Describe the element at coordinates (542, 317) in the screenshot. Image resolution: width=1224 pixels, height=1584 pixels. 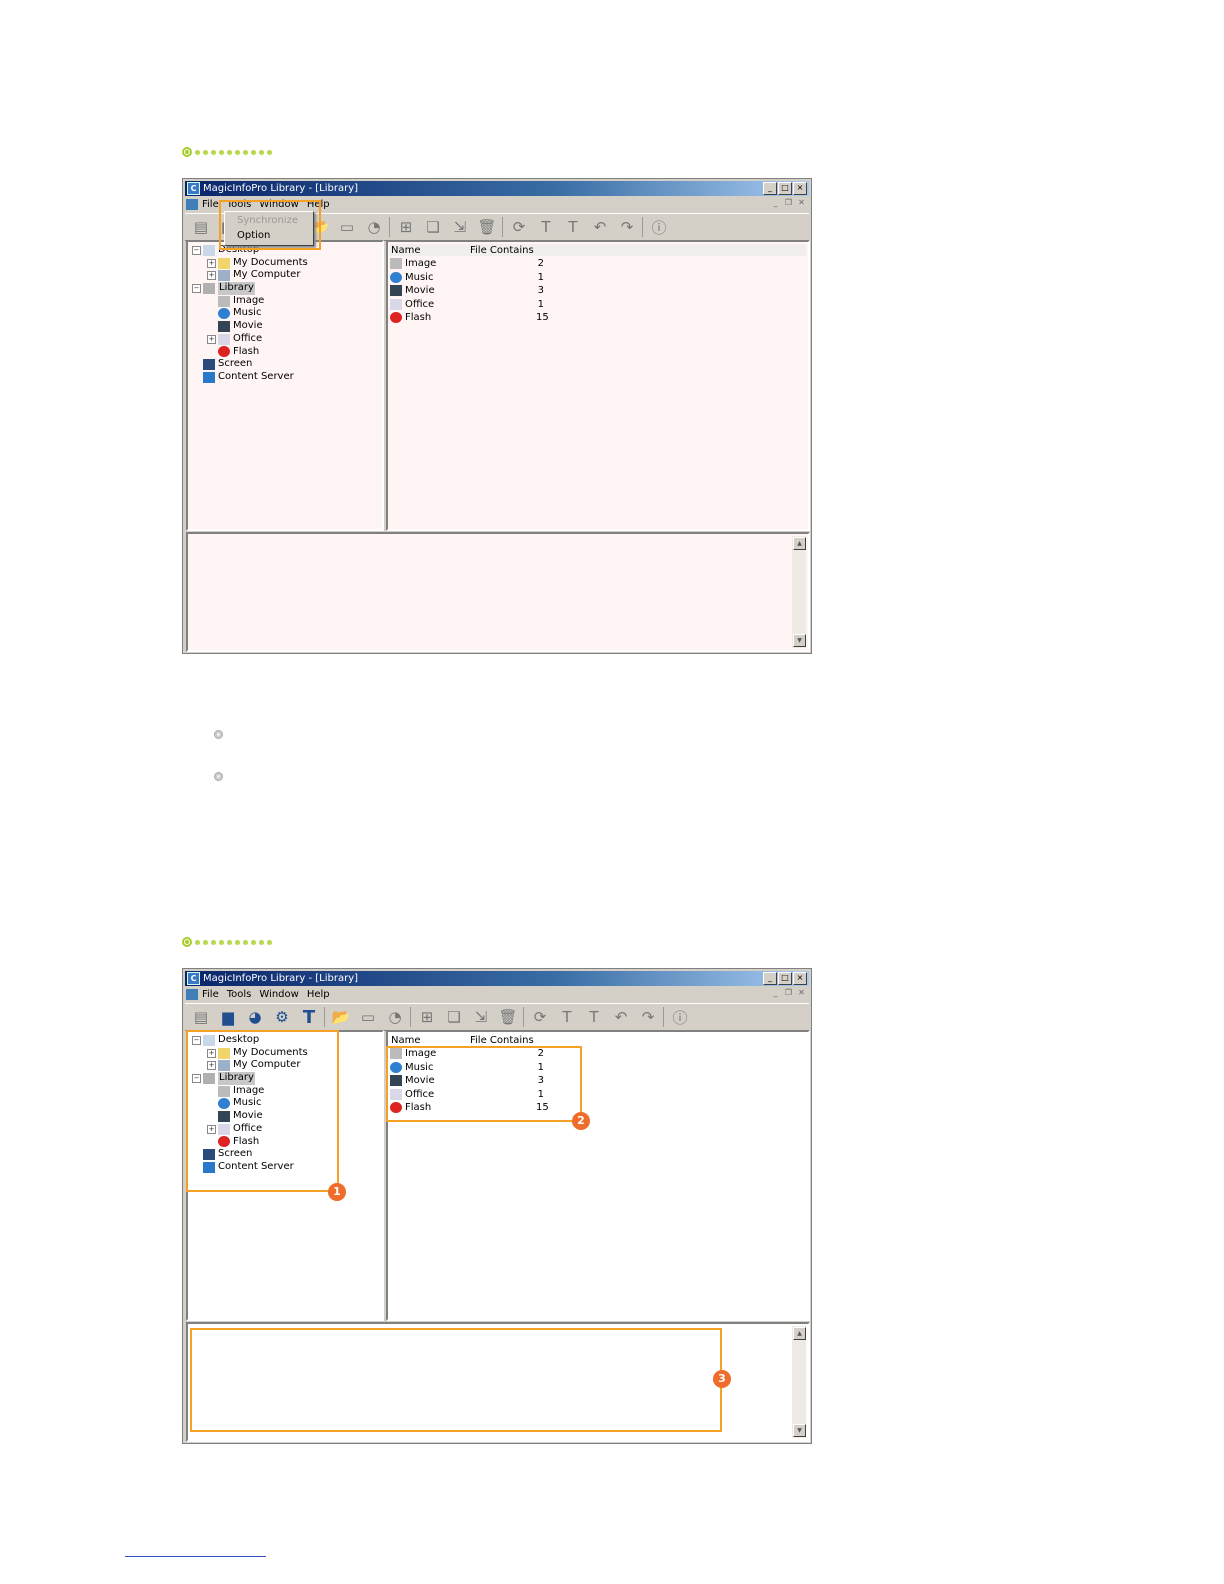
I see `row-count: 15` at that location.